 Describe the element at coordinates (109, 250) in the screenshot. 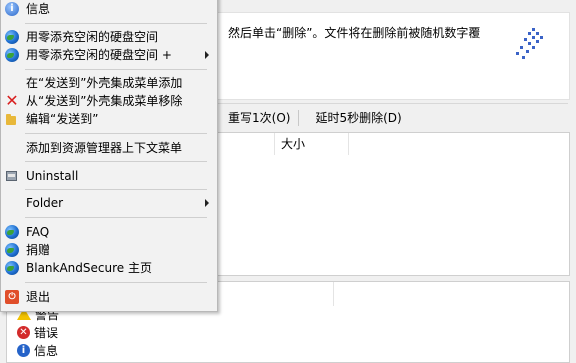

I see `menu-item-donate: 捐赠` at that location.